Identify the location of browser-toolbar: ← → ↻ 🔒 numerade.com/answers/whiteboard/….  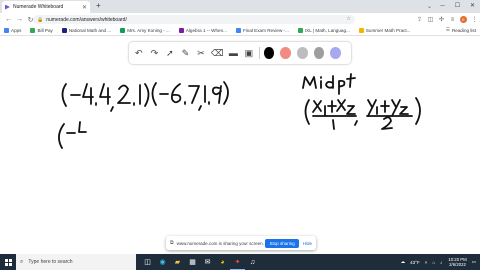
(240, 19).